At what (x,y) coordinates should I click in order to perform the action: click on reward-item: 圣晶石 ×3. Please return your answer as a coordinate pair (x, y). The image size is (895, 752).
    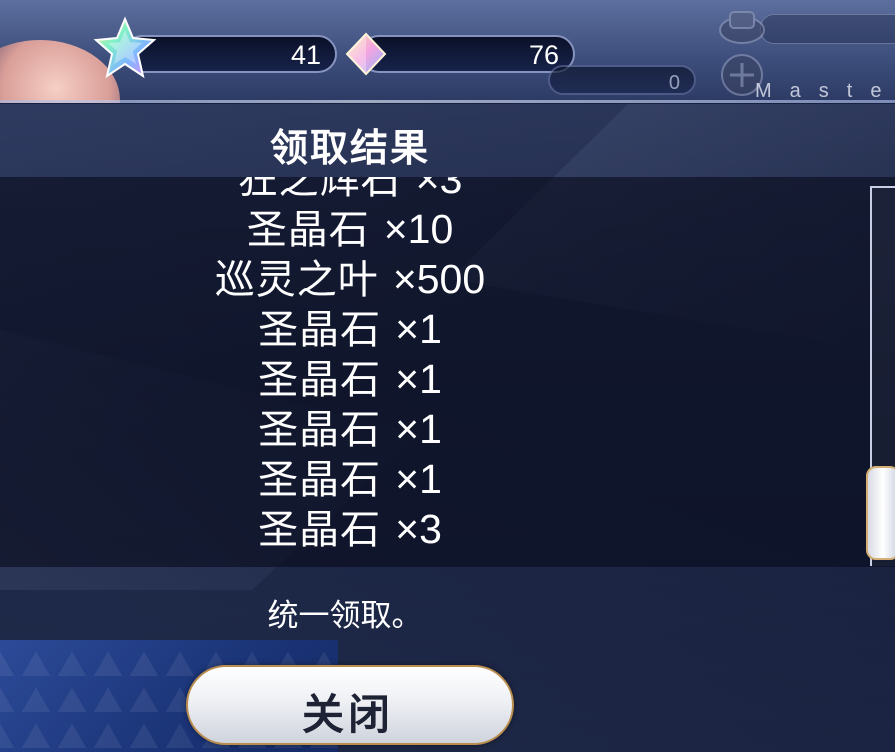
    Looking at the image, I should click on (350, 529).